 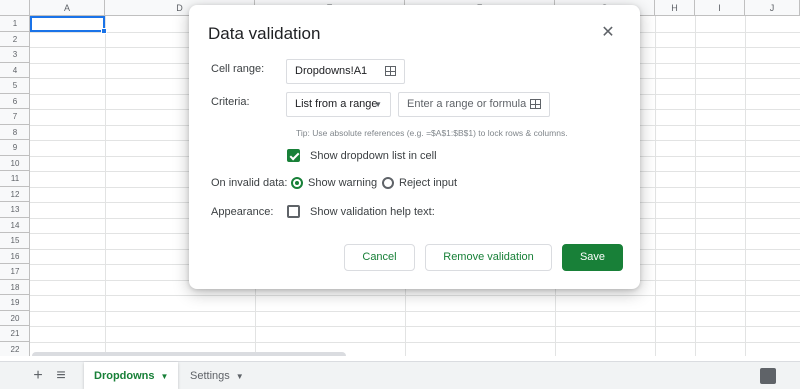 I want to click on row-header: 14, so click(x=15, y=225).